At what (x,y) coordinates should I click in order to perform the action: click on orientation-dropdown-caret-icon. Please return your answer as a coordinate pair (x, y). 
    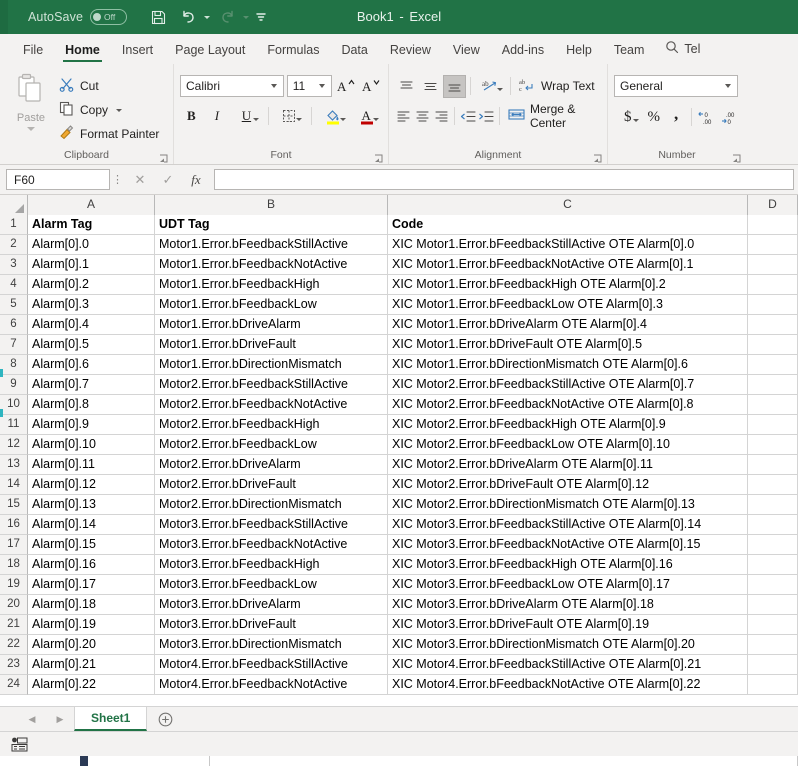
    Looking at the image, I should click on (500, 89).